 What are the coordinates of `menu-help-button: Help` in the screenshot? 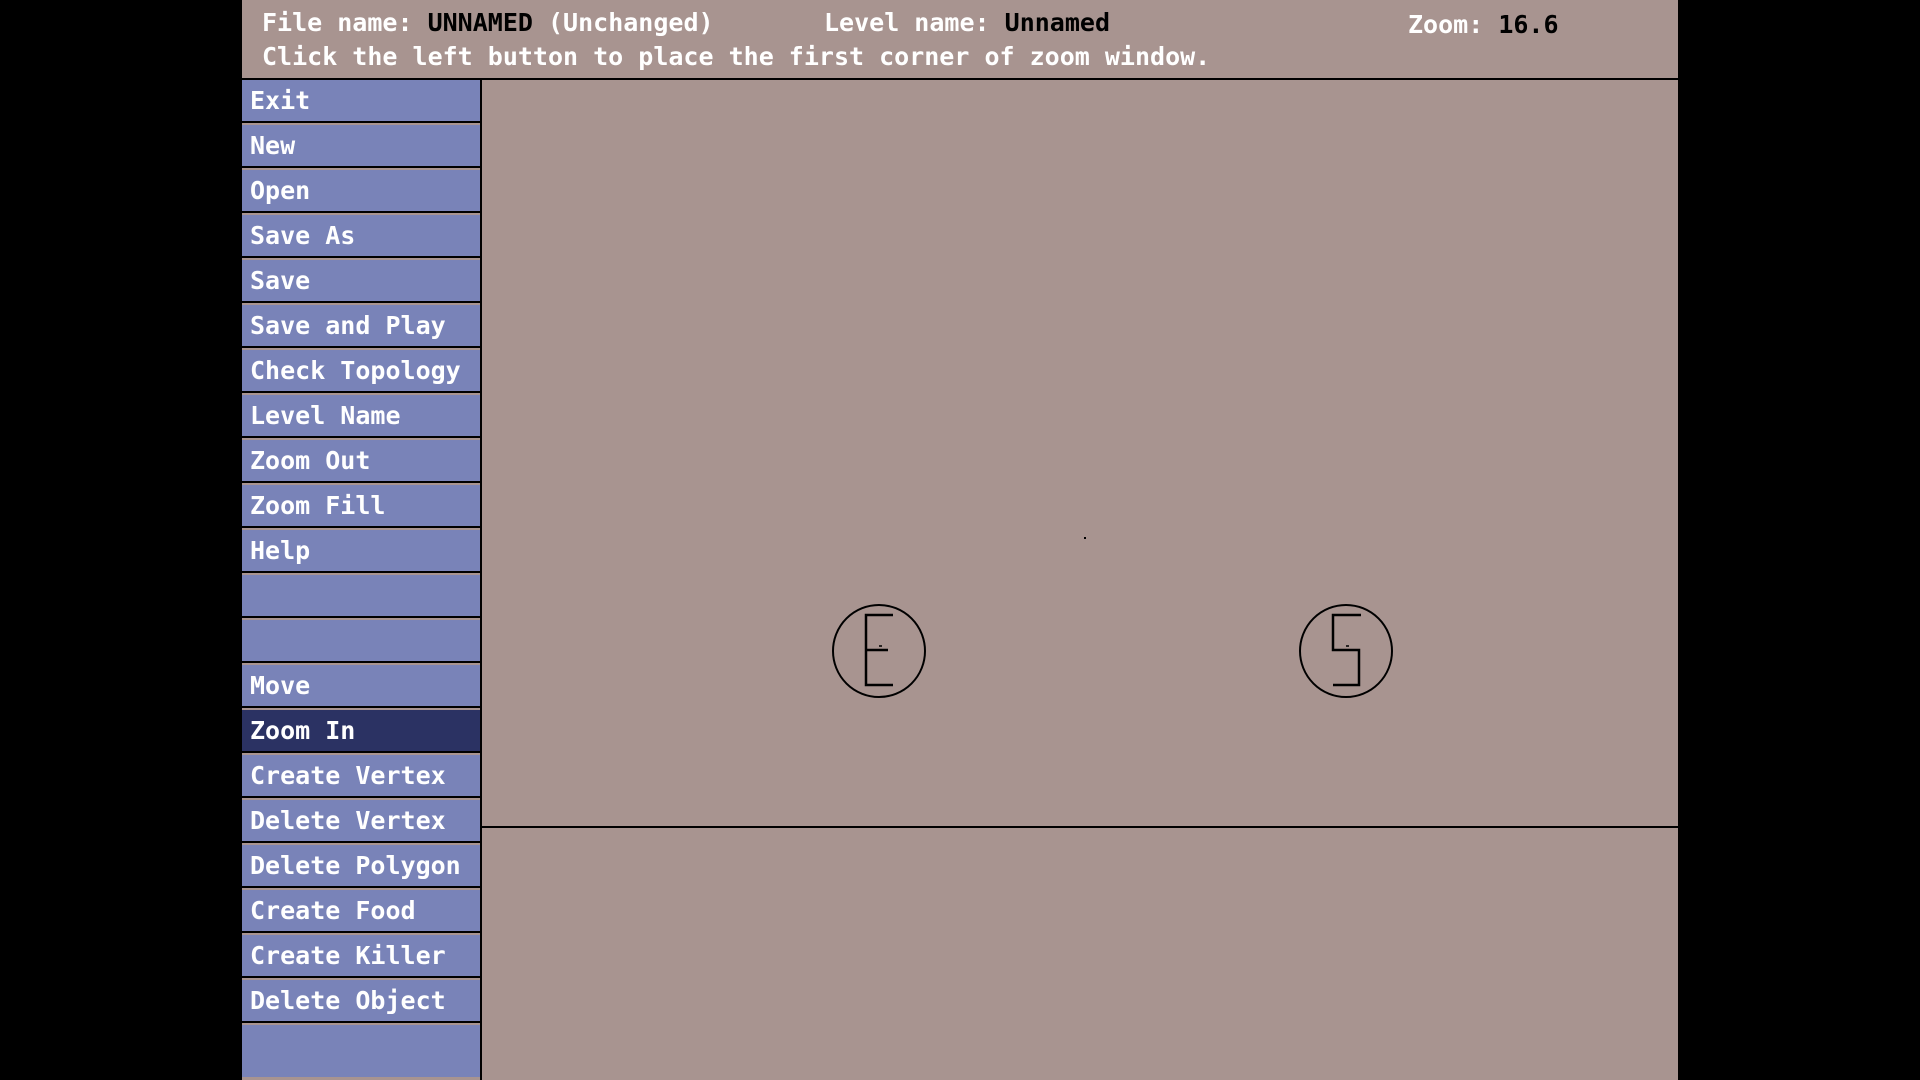 It's located at (361, 551).